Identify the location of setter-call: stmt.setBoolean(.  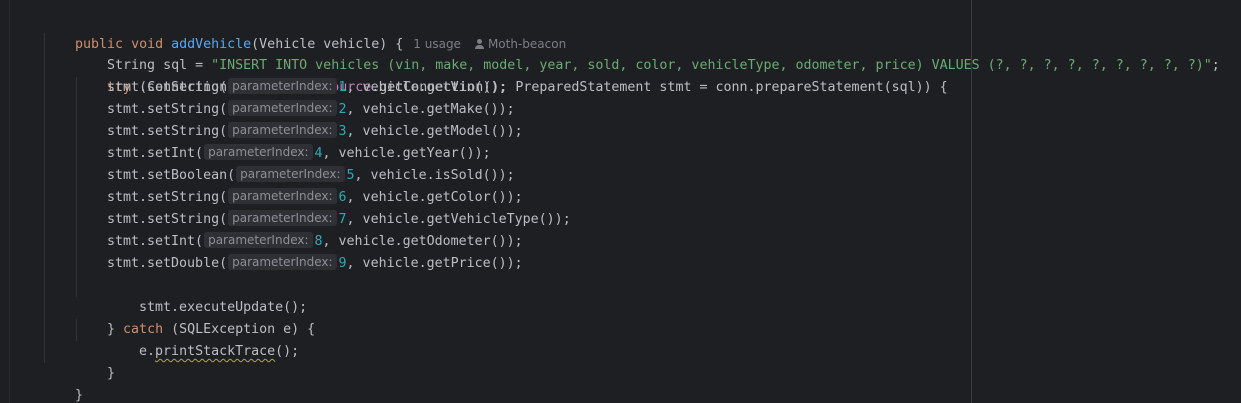
(171, 175).